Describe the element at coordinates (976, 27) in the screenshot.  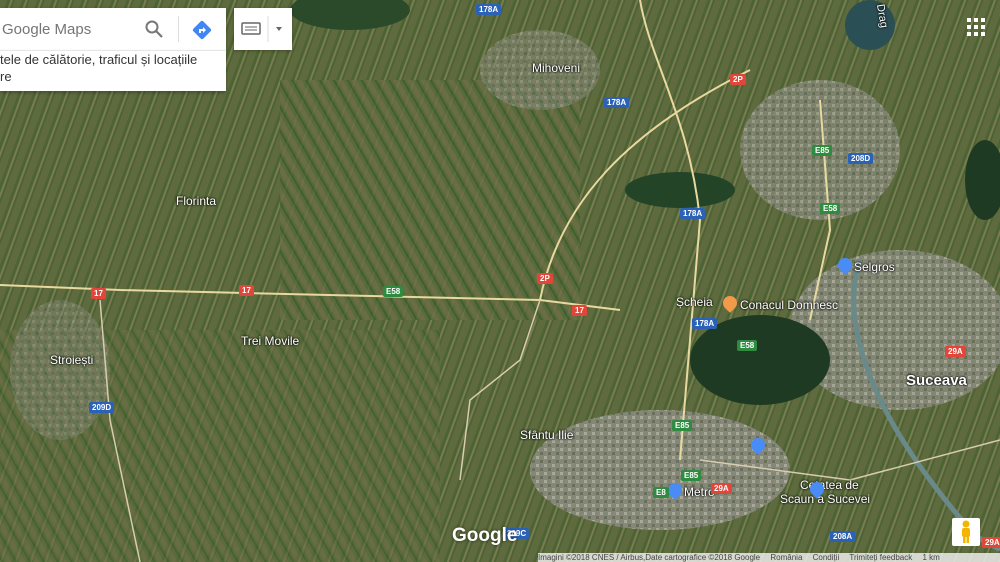
I see `apps-grid-icon` at that location.